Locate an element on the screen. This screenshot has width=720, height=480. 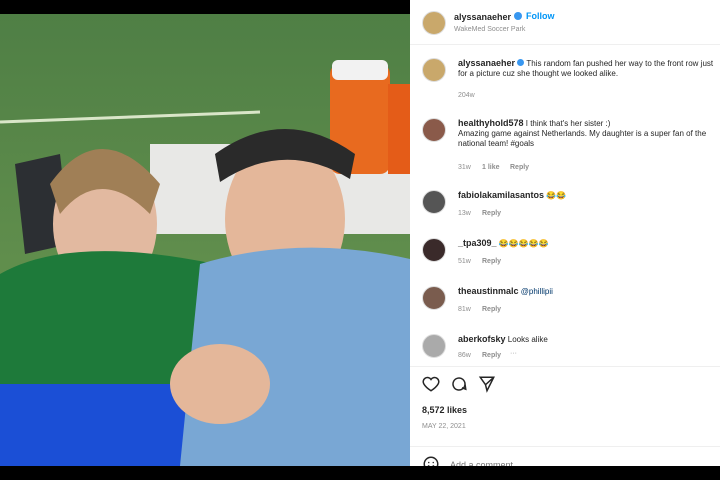
comment-text: 😂😂 is located at coordinates (556, 195).